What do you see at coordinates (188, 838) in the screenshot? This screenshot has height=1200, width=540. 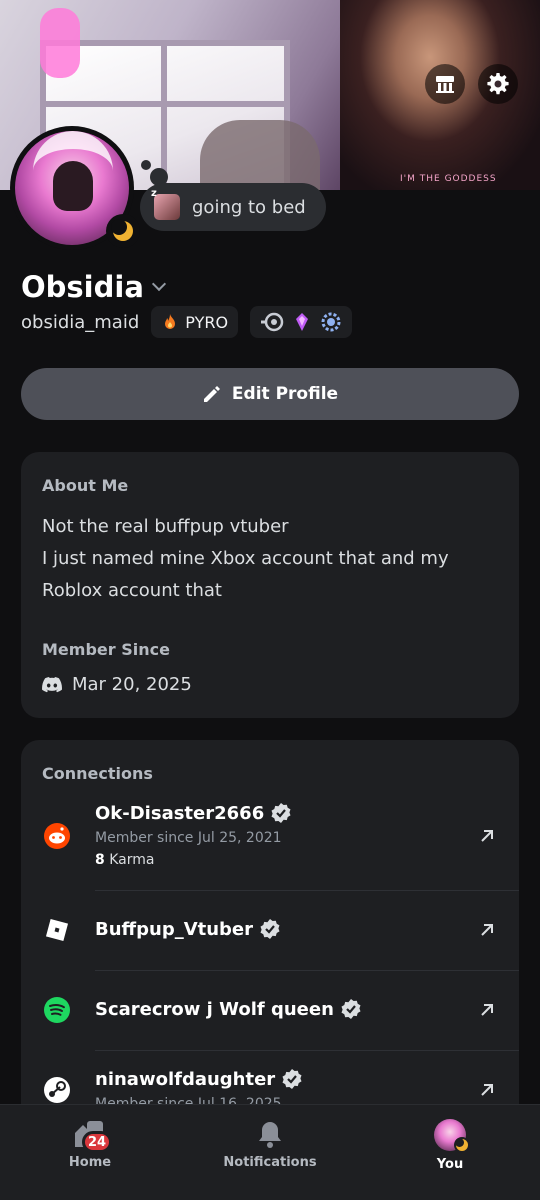 I see `connection-member-since: Member since Jul 25, 2021` at bounding box center [188, 838].